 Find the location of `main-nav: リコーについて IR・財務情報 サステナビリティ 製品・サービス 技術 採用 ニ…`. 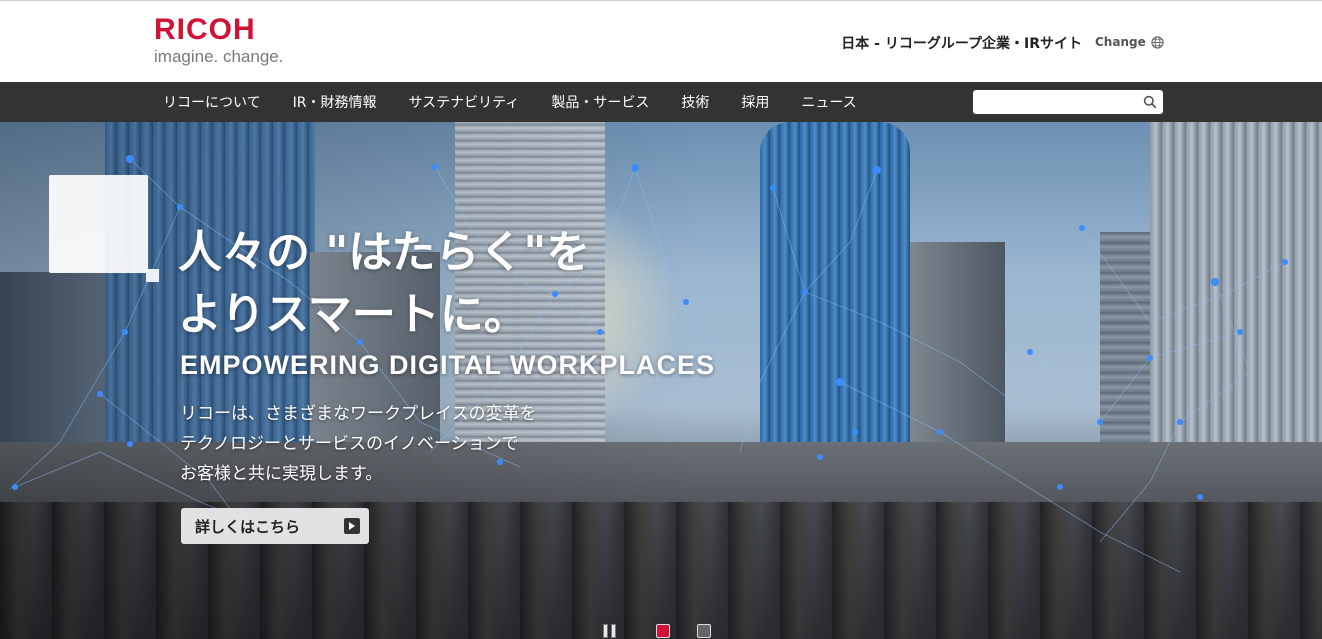

main-nav: リコーについて IR・財務情報 サステナビリティ 製品・サービス 技術 採用 ニ… is located at coordinates (661, 102).